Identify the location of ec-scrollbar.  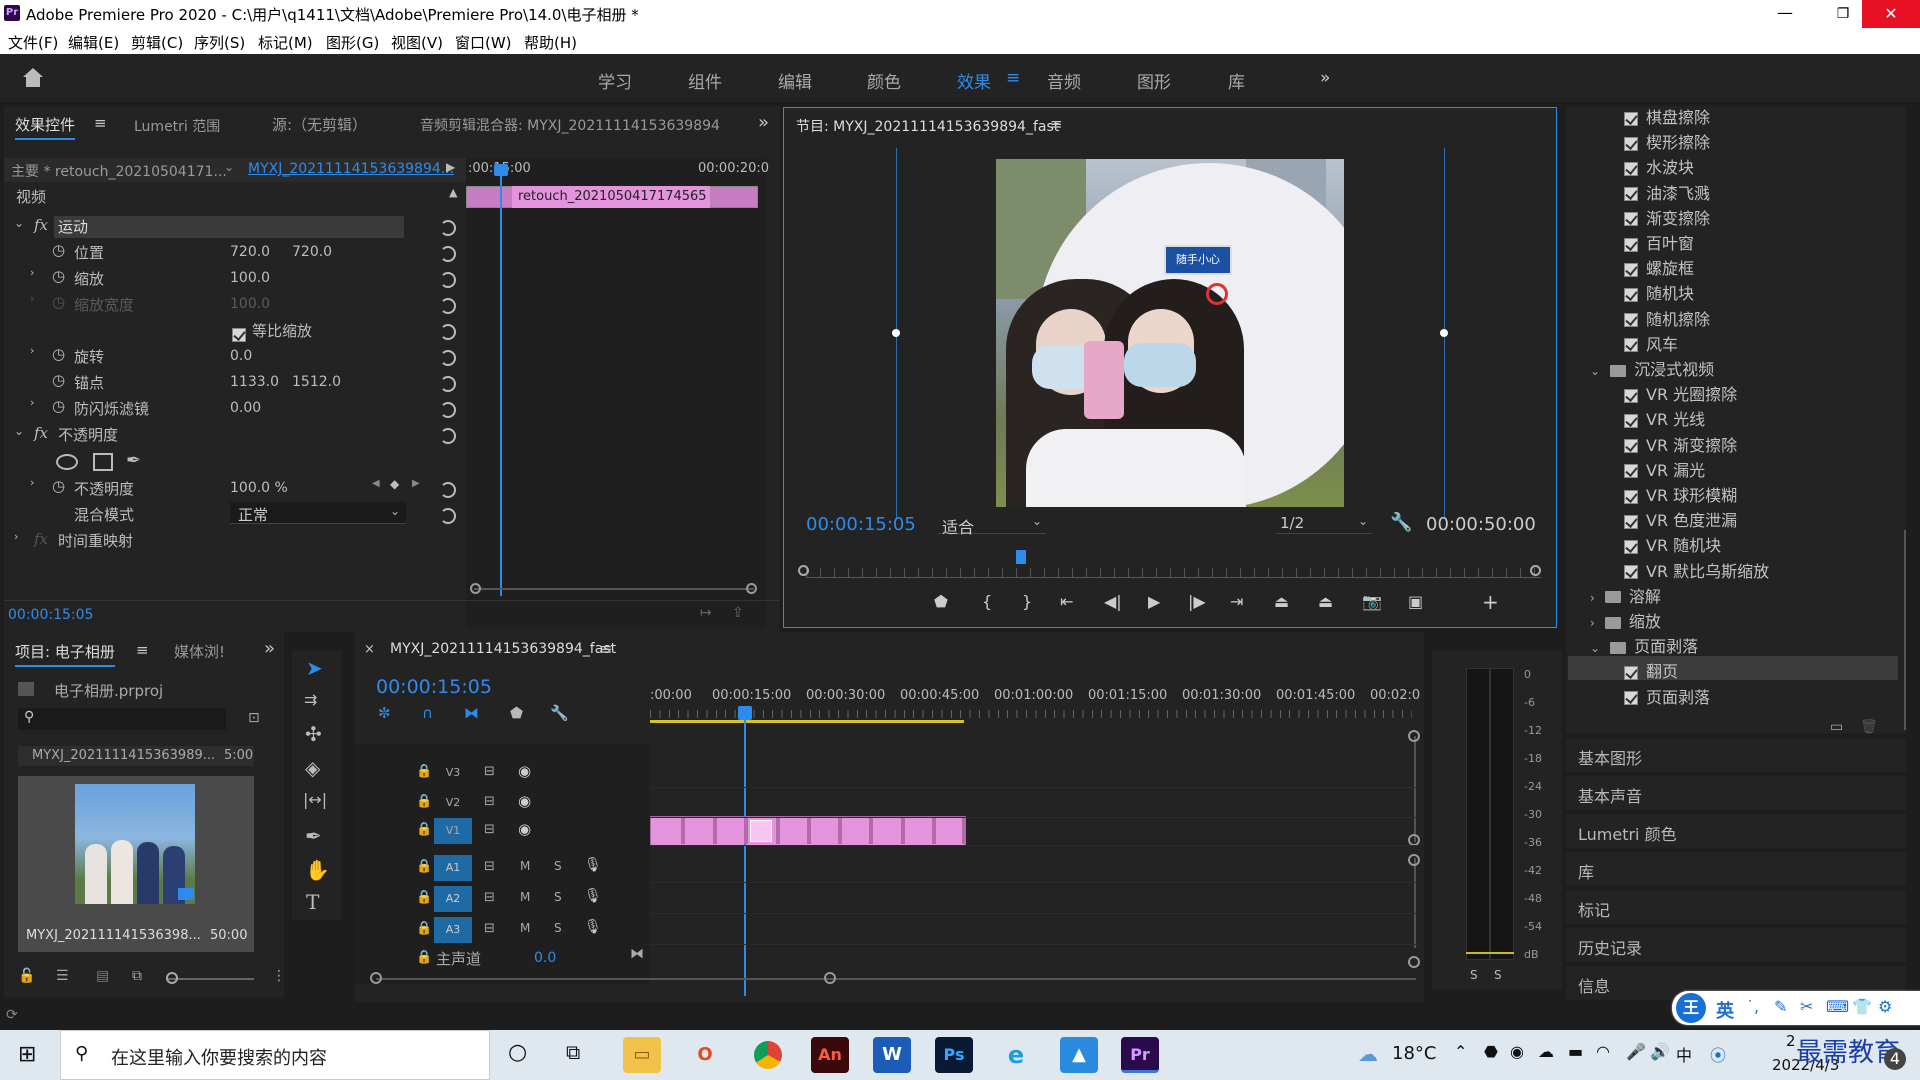
(614, 589).